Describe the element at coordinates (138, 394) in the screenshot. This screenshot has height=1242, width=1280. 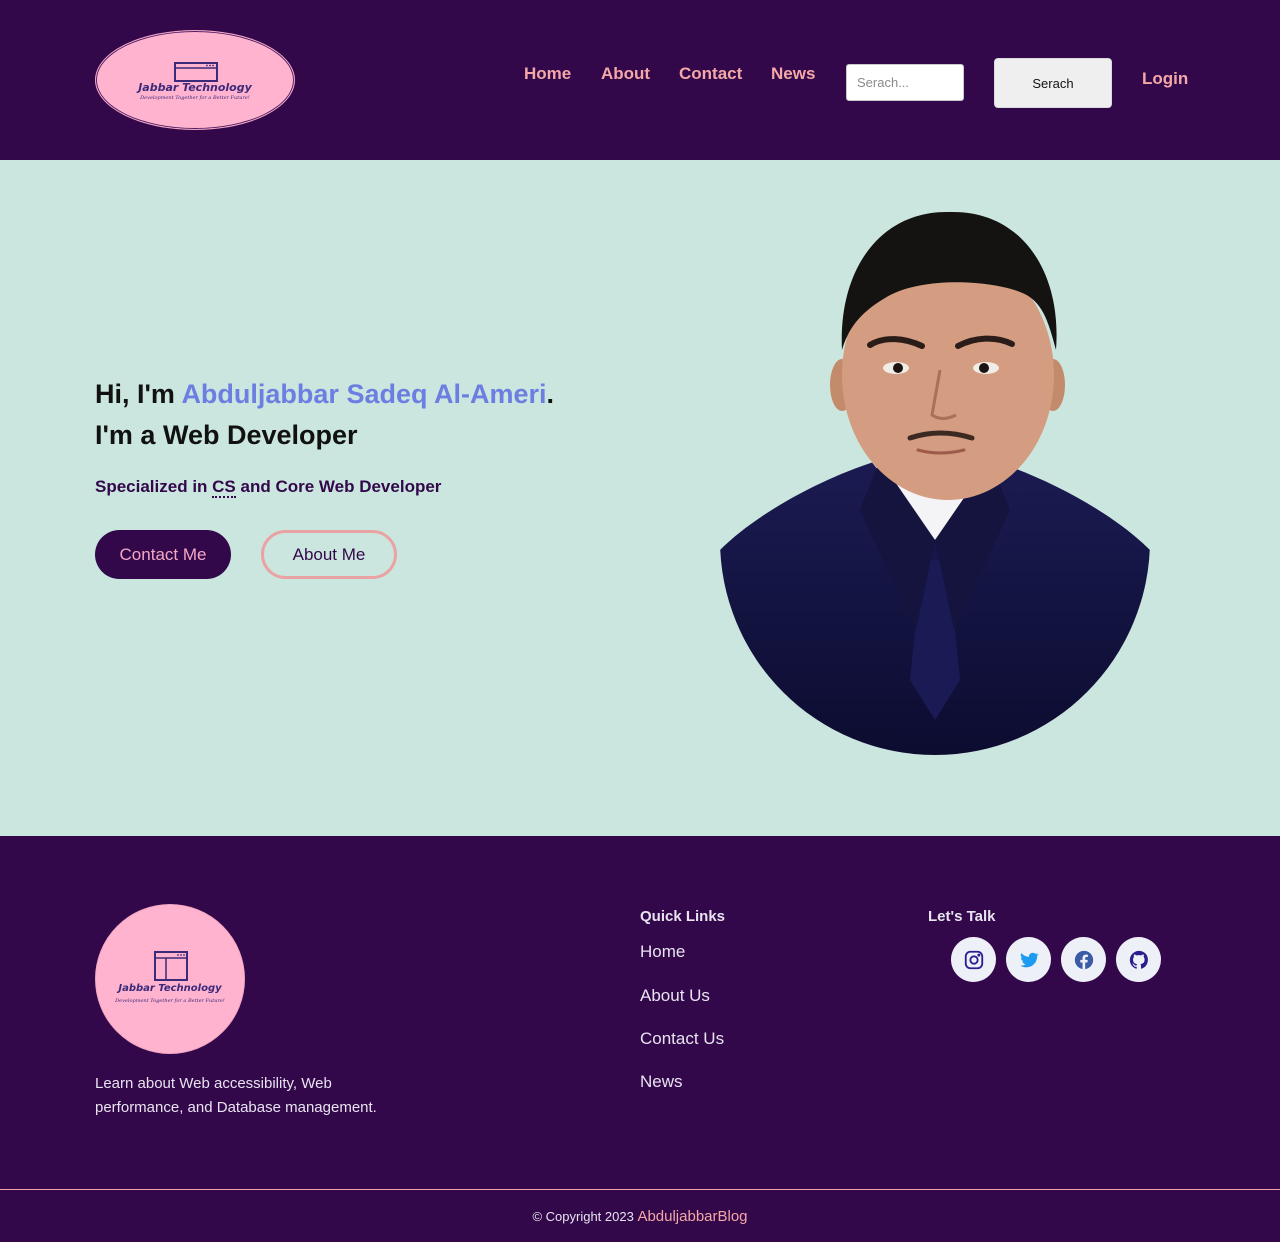
I see `greeting-text: Hi, I'm` at that location.